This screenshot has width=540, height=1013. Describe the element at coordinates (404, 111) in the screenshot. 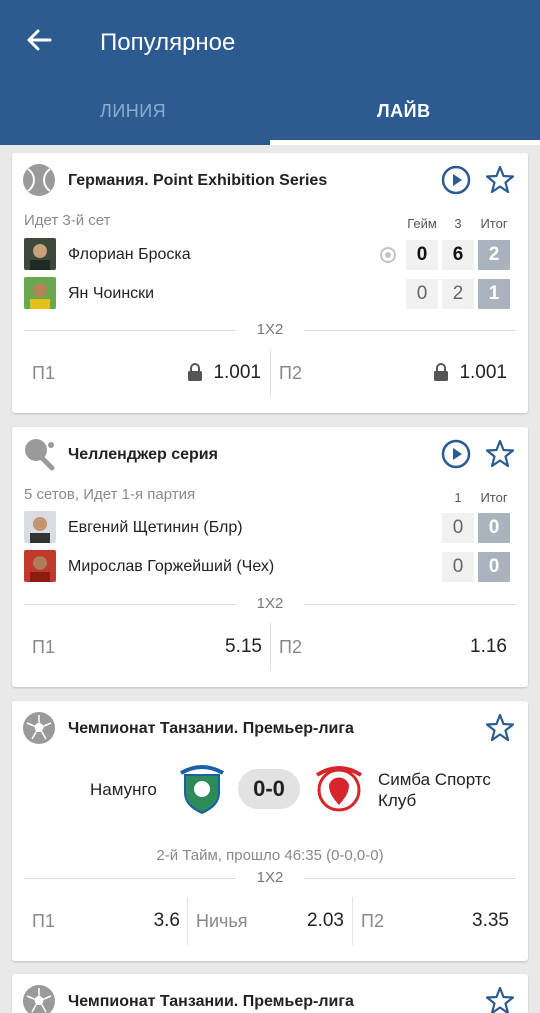

I see `tab-live: ЛАЙВ` at that location.